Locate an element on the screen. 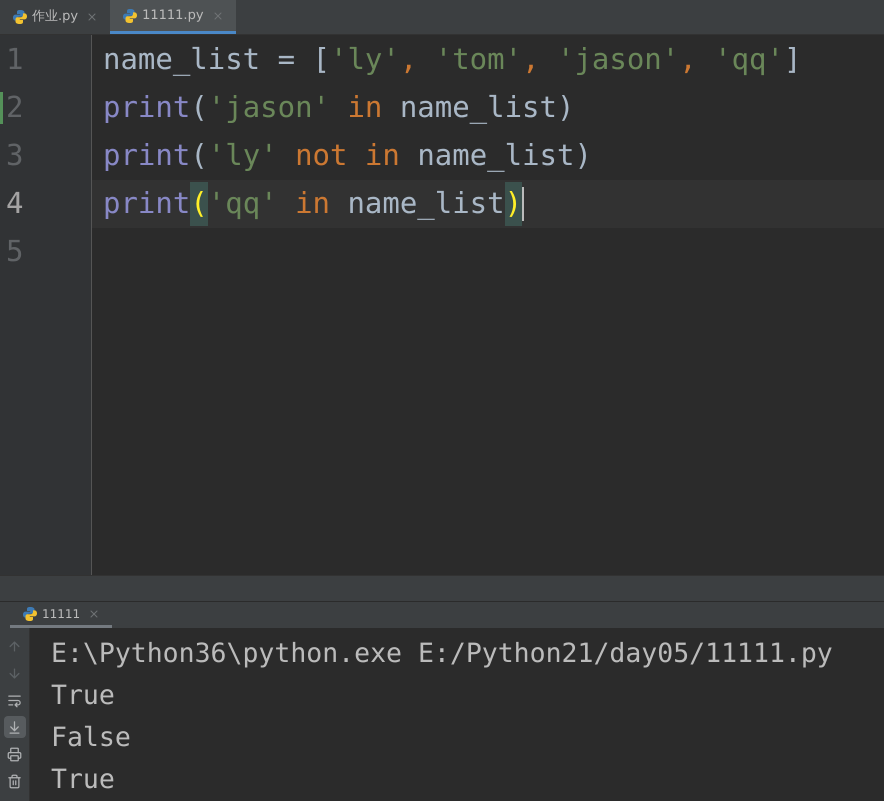 The height and width of the screenshot is (801, 884). line-number: 4 is located at coordinates (15, 203).